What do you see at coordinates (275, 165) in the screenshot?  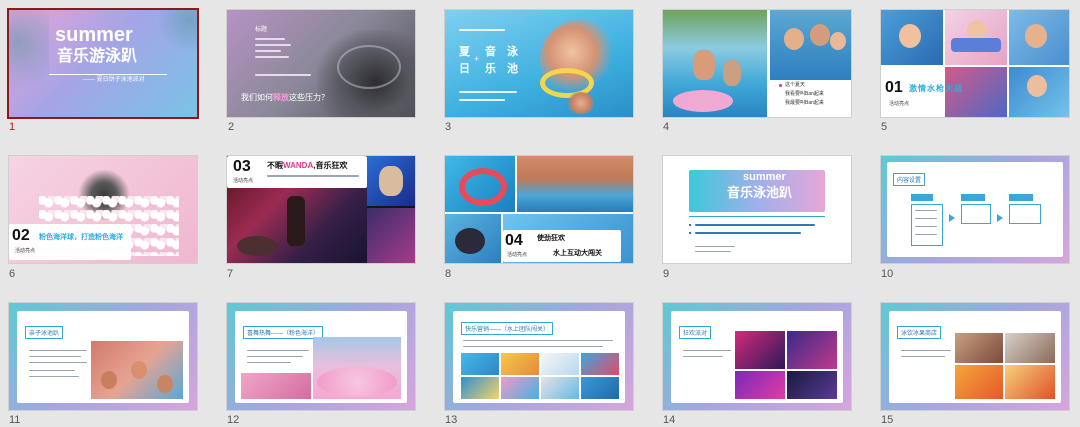 I see `slide-7-title-prefix: 不暇` at bounding box center [275, 165].